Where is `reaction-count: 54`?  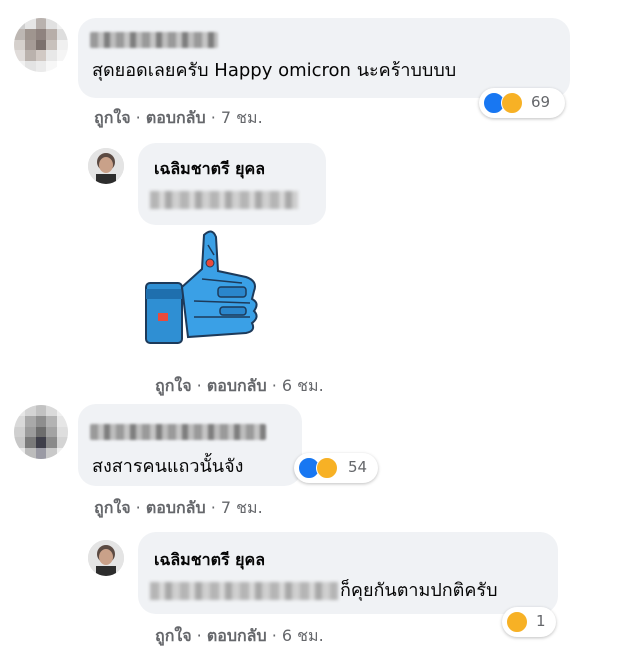
reaction-count: 54 is located at coordinates (358, 467).